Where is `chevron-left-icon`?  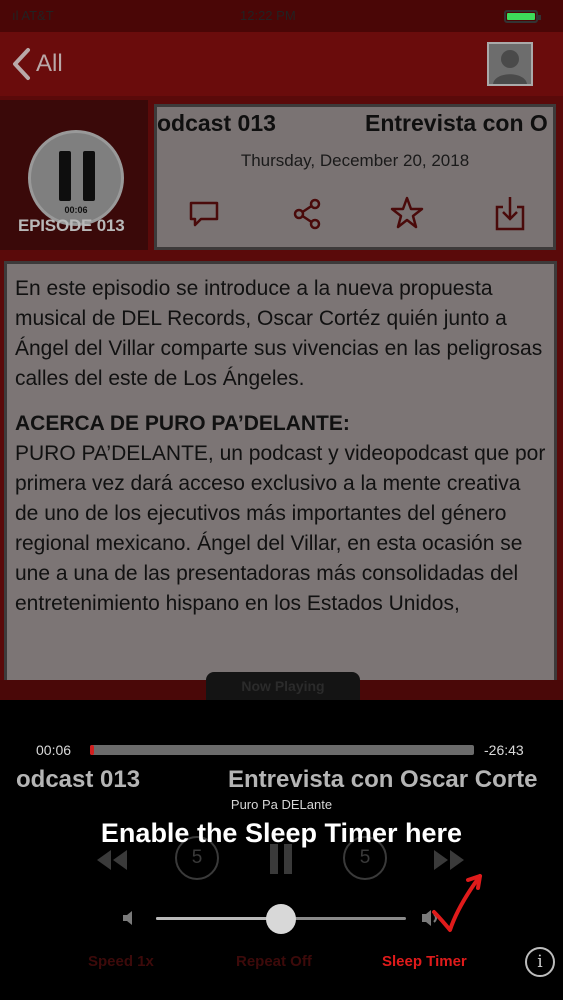
chevron-left-icon is located at coordinates (21, 64).